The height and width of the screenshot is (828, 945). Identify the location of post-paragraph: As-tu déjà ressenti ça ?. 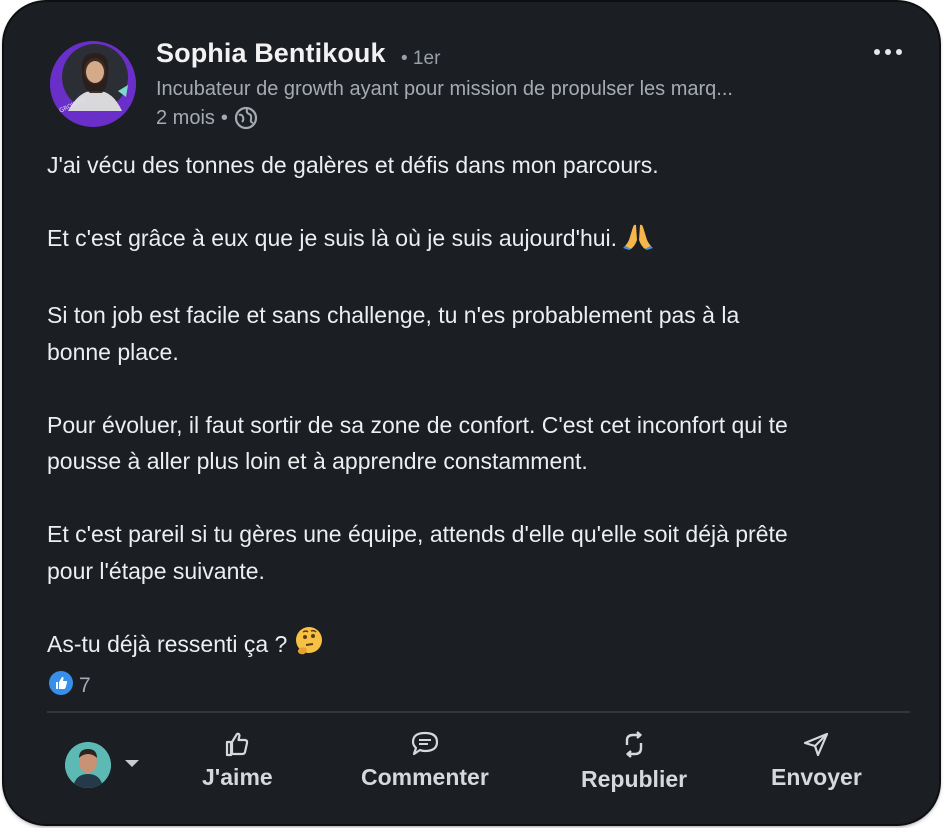
(487, 646).